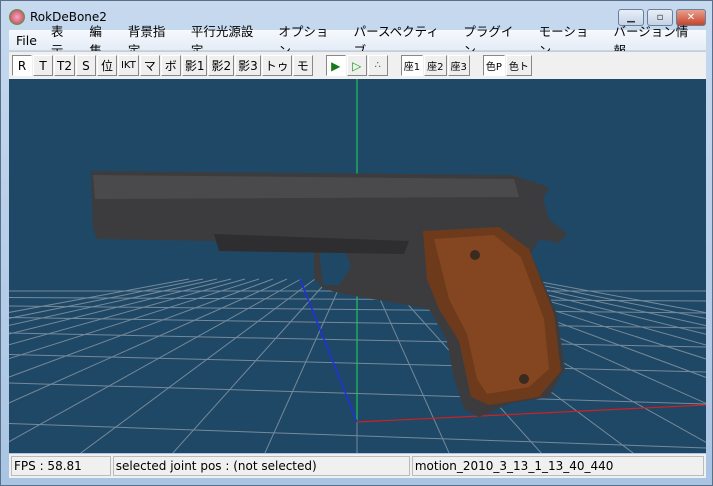 Image resolution: width=713 pixels, height=486 pixels. I want to click on app-icon, so click(17, 17).